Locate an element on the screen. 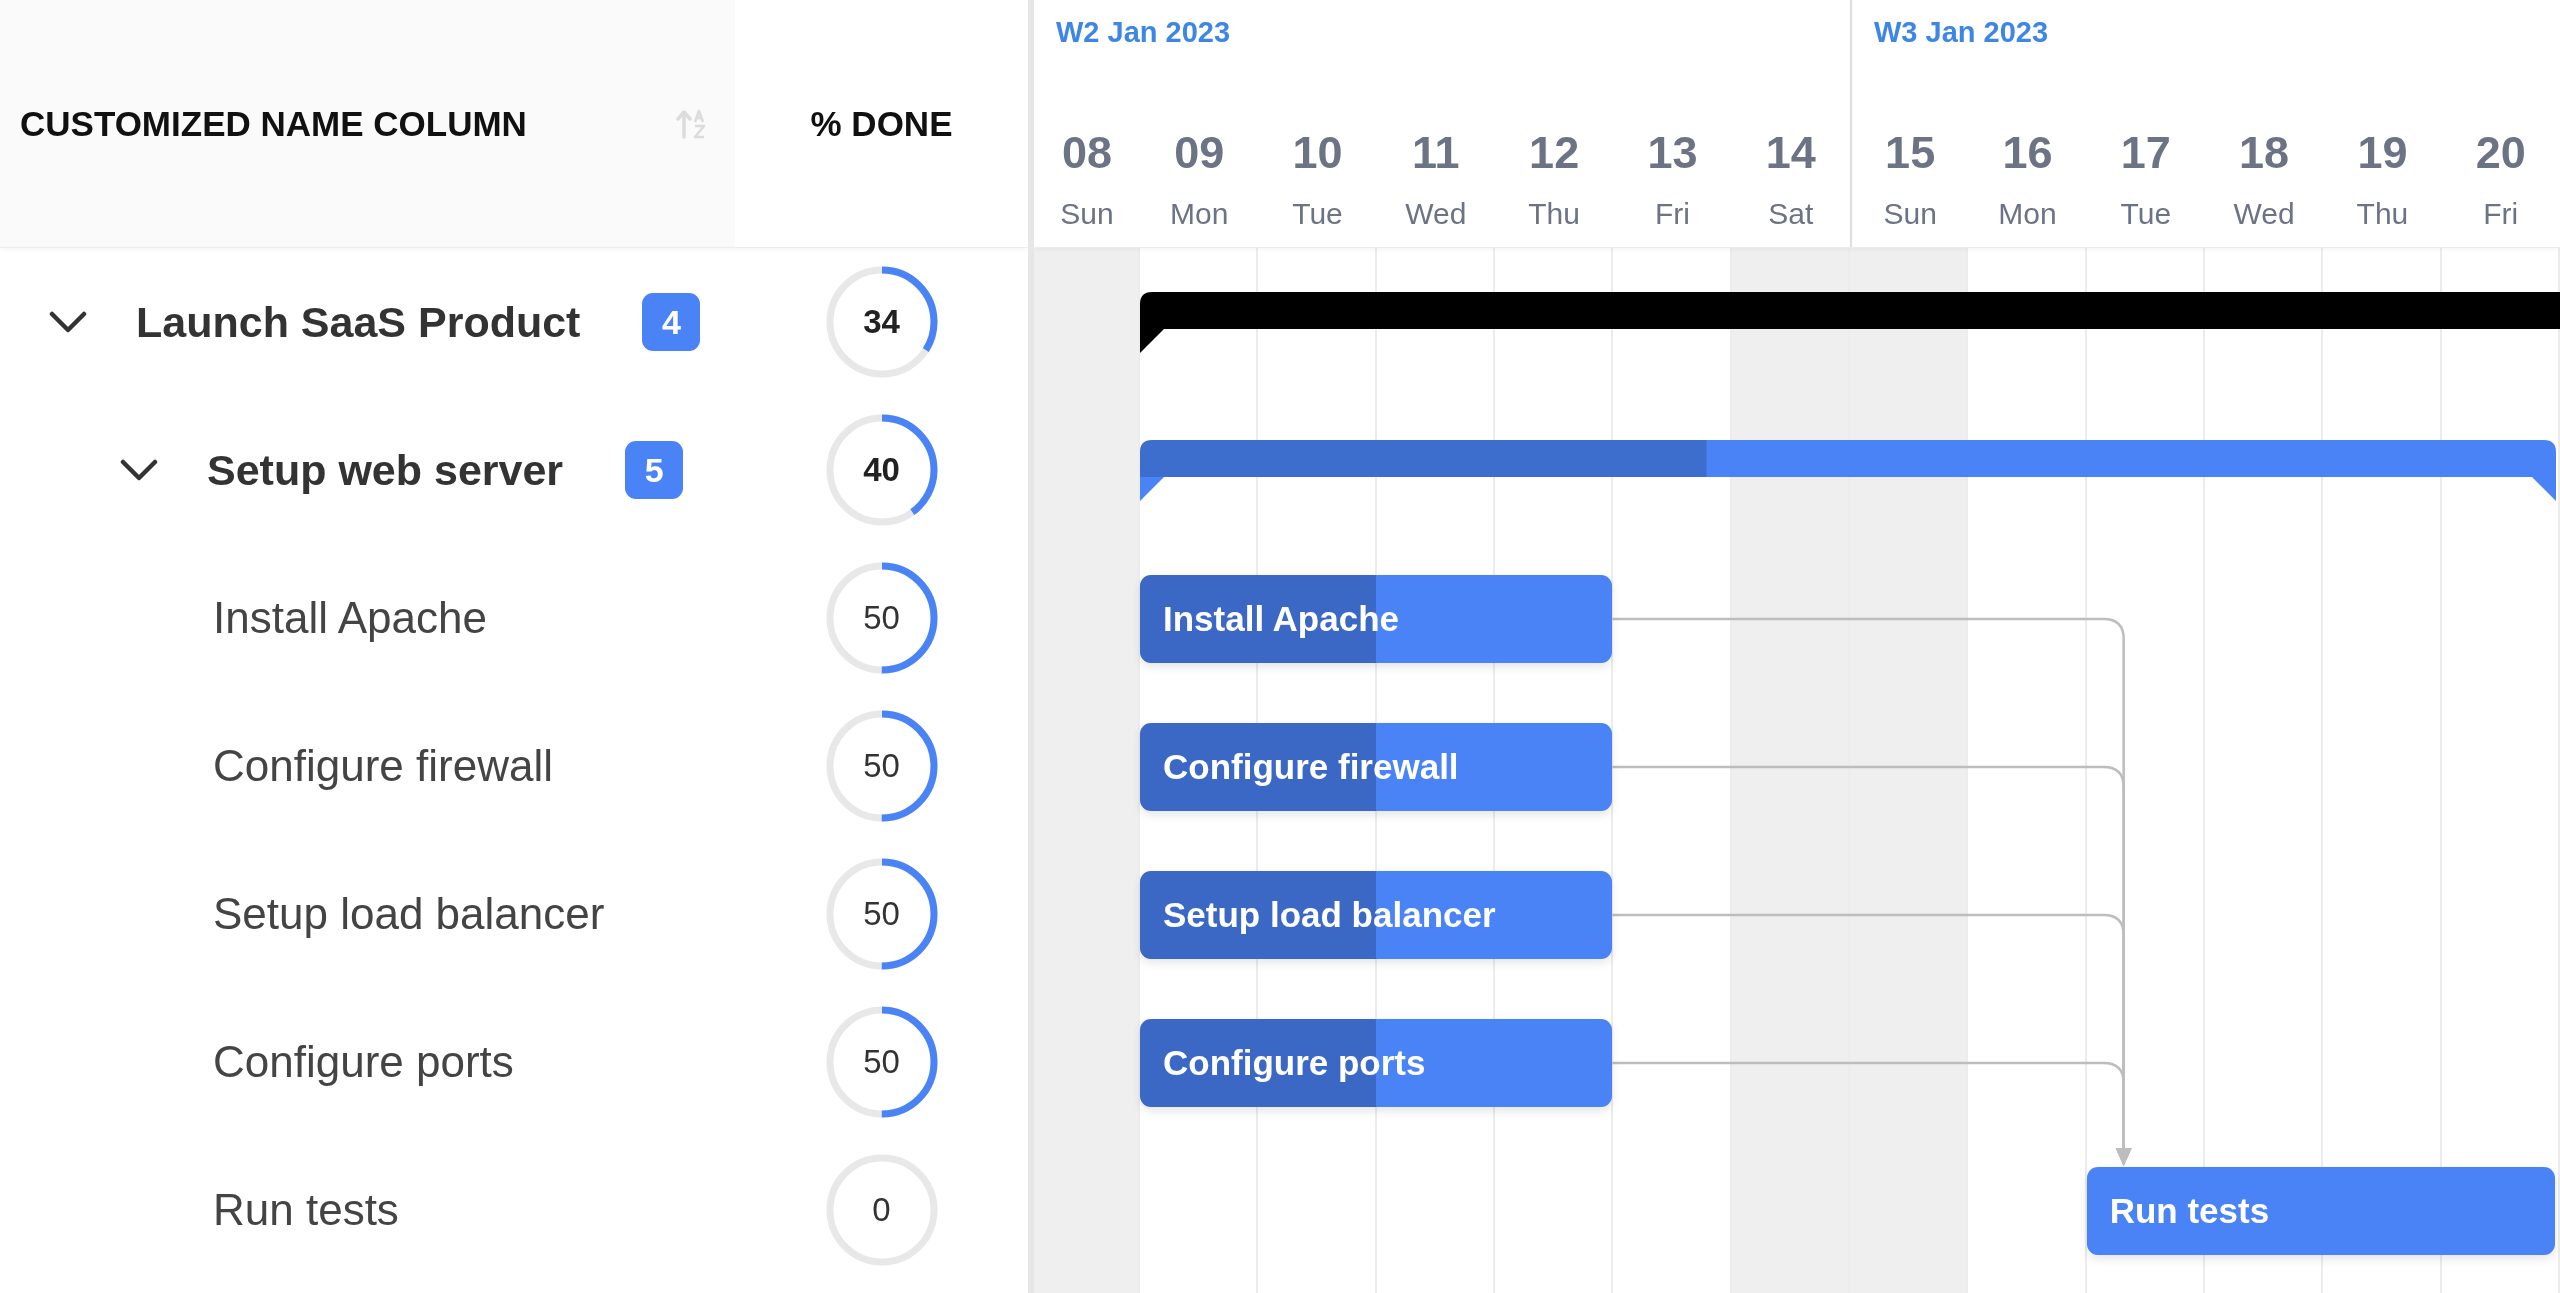 The height and width of the screenshot is (1293, 2560). task-name: Install Apache is located at coordinates (350, 618).